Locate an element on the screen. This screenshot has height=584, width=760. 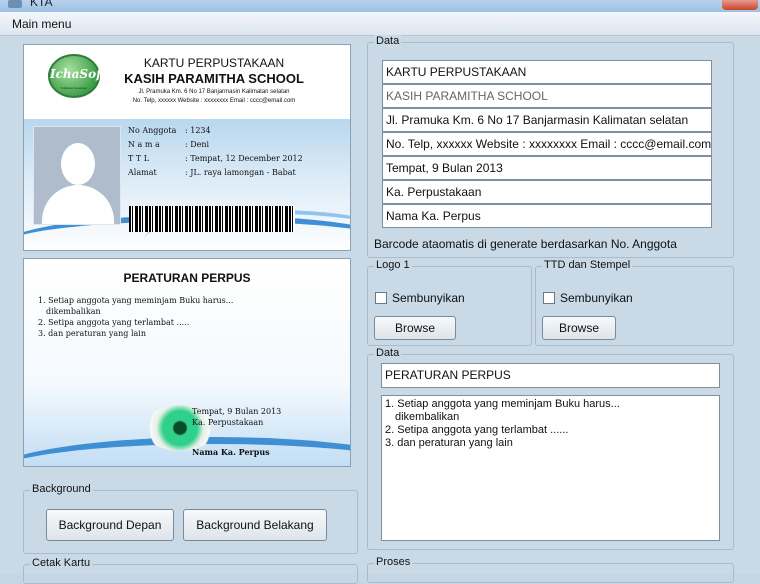
print-card-label: Cetak Kartu is located at coordinates (61, 563).